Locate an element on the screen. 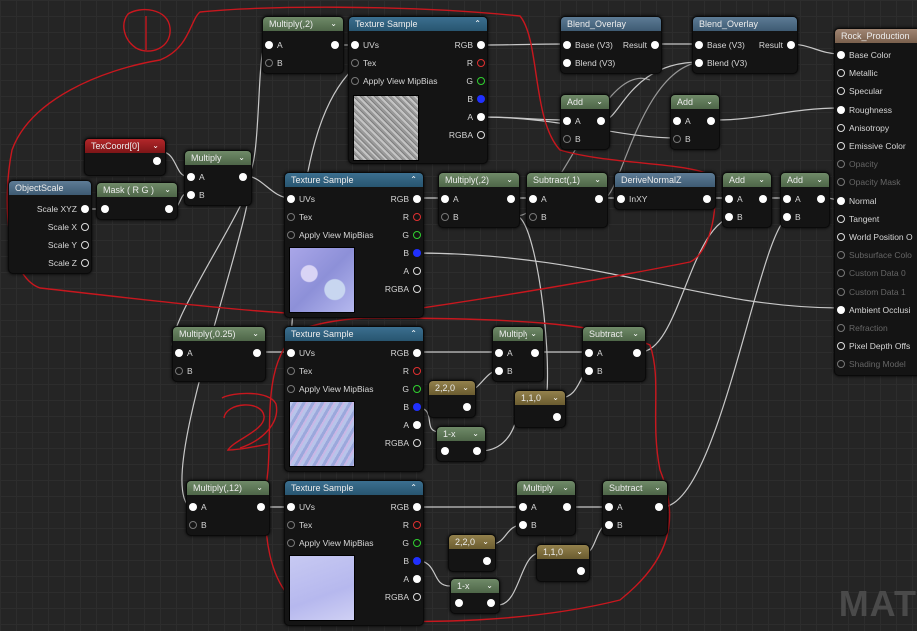 Image resolution: width=917 pixels, height=631 pixels. material-pin: Opacity is located at coordinates (856, 164).